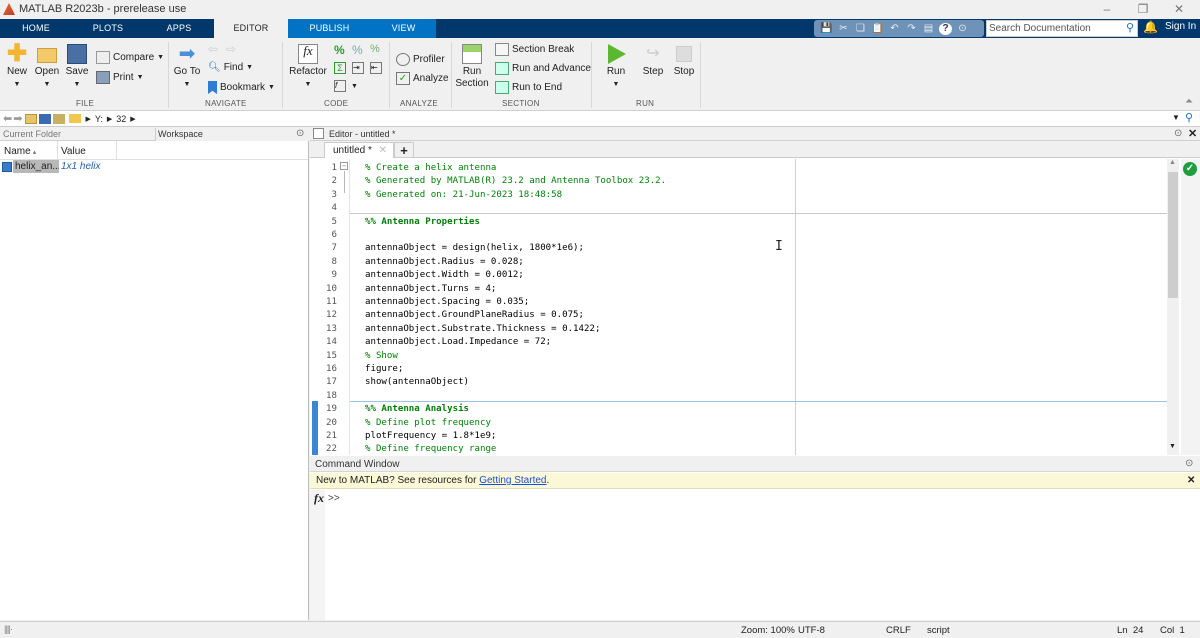  Describe the element at coordinates (739, 396) in the screenshot. I see `code-line: 18` at that location.